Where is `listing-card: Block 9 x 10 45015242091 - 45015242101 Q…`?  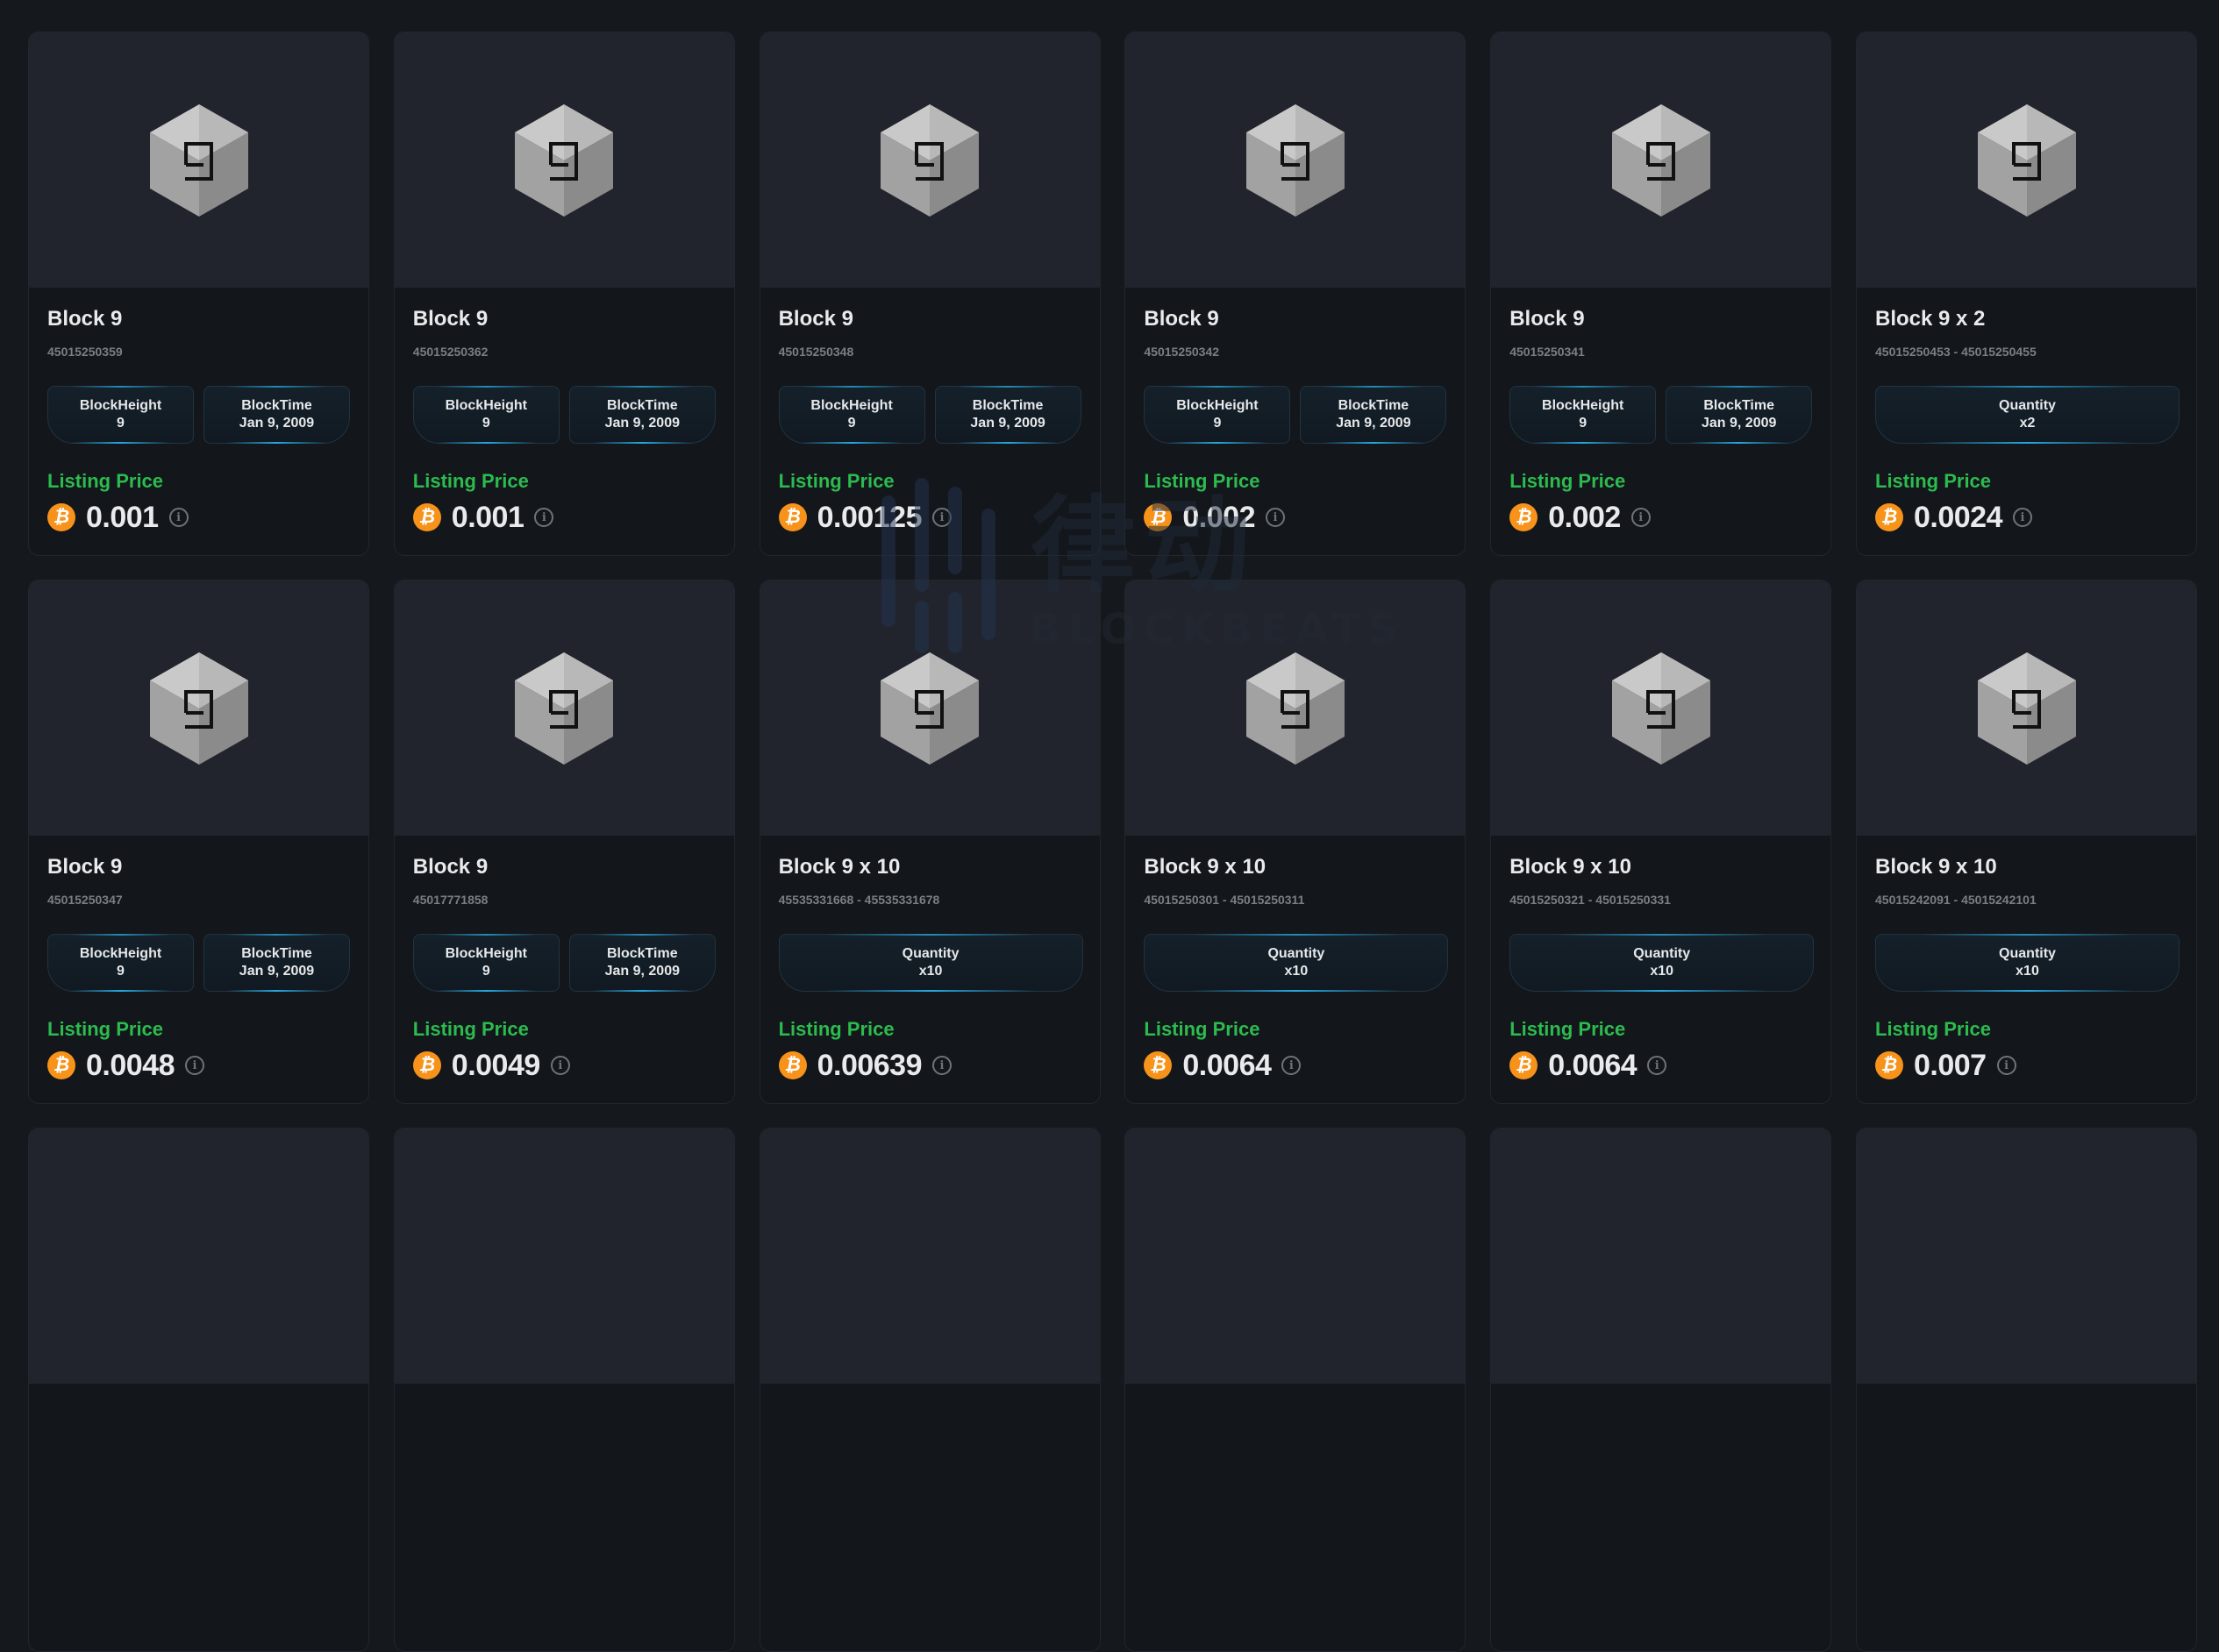
listing-card: Block 9 x 10 45015242091 - 45015242101 Q… is located at coordinates (2026, 842).